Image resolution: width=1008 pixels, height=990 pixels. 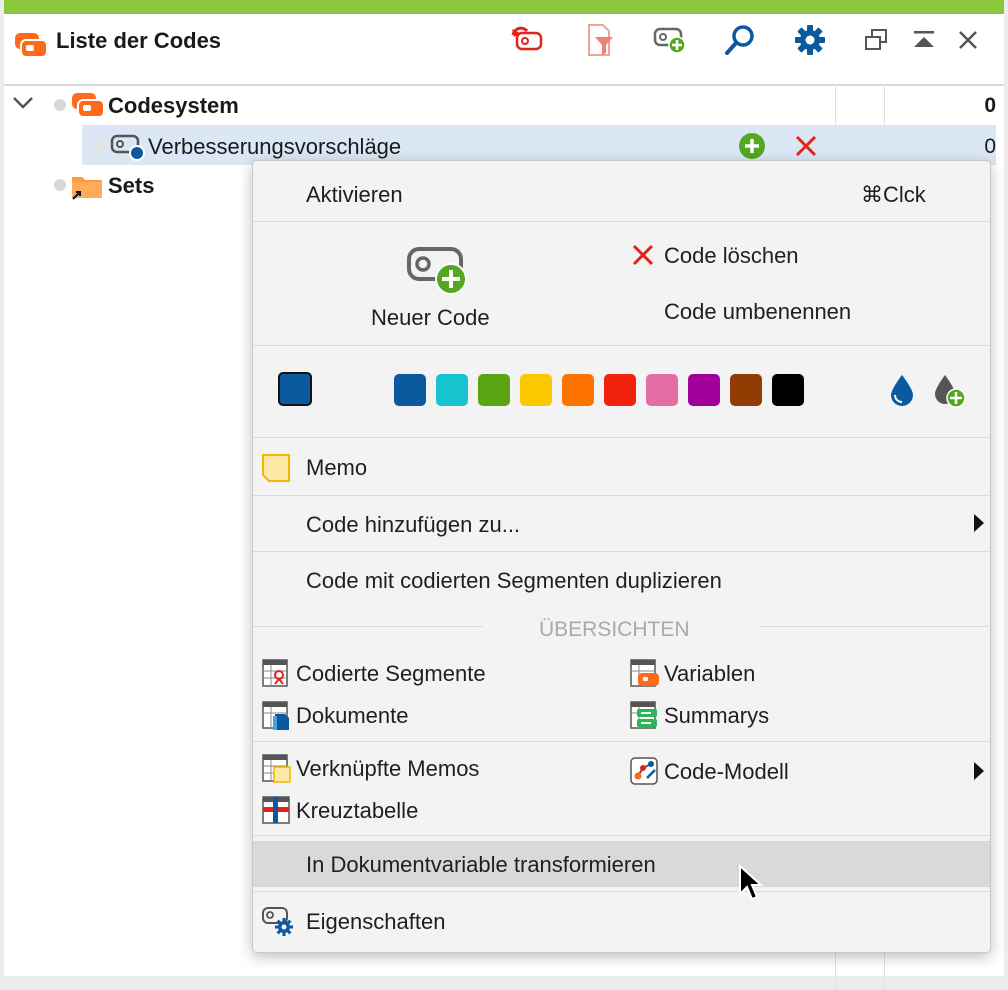 What do you see at coordinates (902, 392) in the screenshot?
I see `color-drop-icon` at bounding box center [902, 392].